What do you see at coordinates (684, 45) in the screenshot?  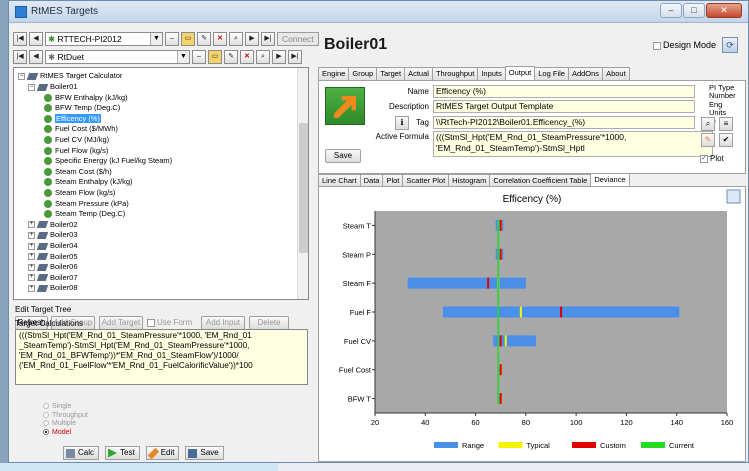 I see `design-mode-checkbox: Design Mode` at bounding box center [684, 45].